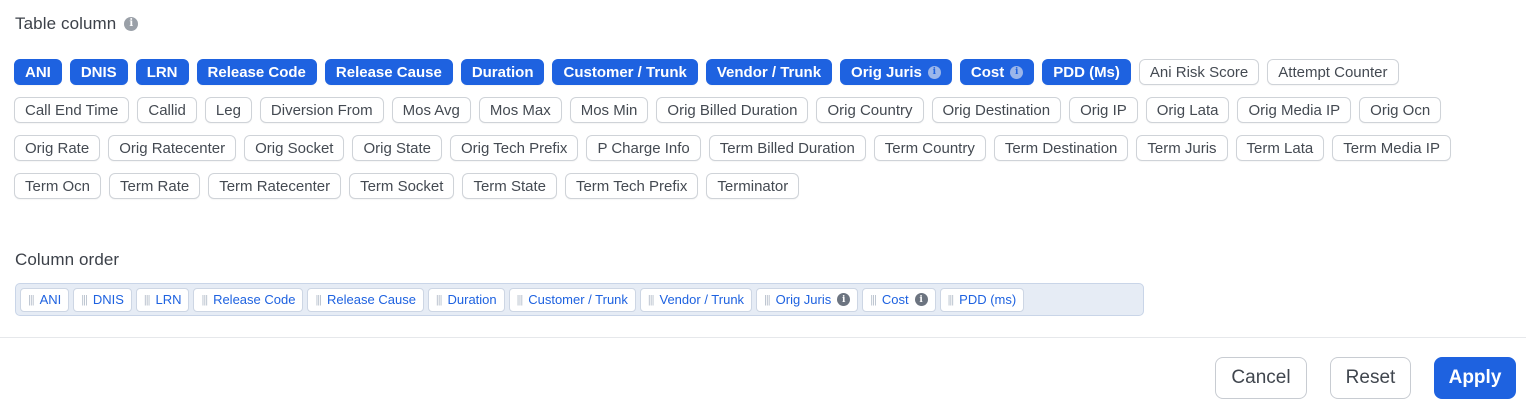 The height and width of the screenshot is (410, 1526). I want to click on cancel-button: Cancel, so click(1261, 378).